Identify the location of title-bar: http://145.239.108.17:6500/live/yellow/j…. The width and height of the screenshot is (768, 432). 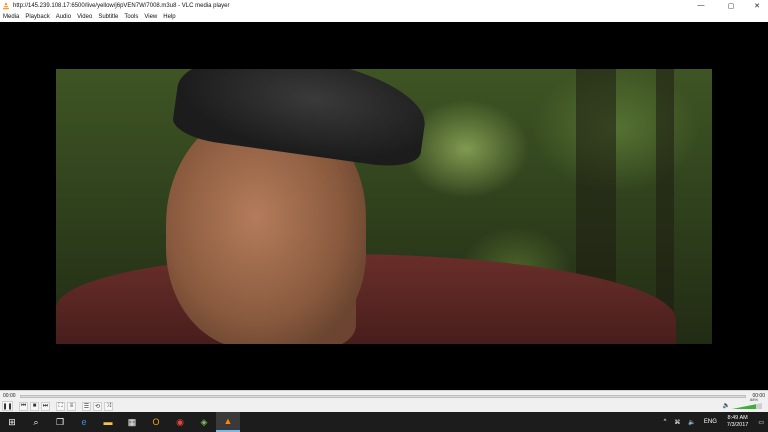
(384, 5).